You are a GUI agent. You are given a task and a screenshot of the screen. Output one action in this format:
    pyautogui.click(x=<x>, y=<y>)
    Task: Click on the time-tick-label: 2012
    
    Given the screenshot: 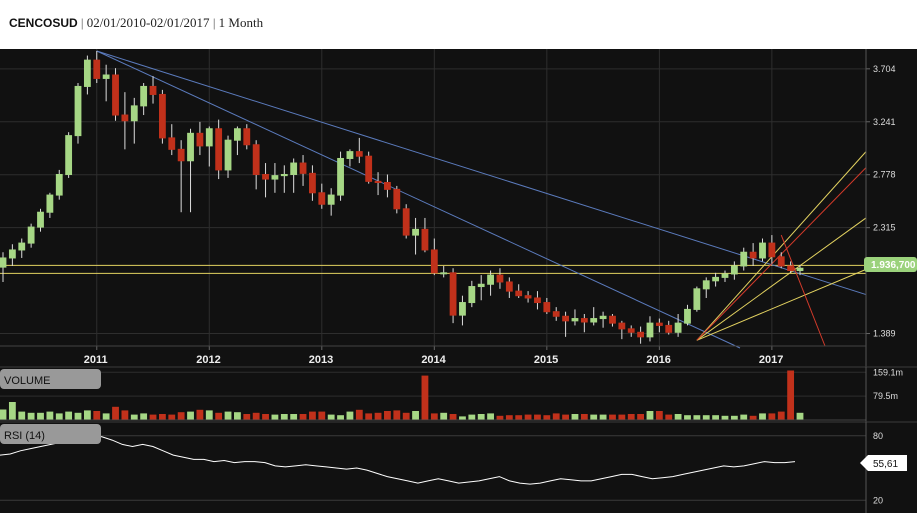 What is the action you would take?
    pyautogui.click(x=208, y=360)
    